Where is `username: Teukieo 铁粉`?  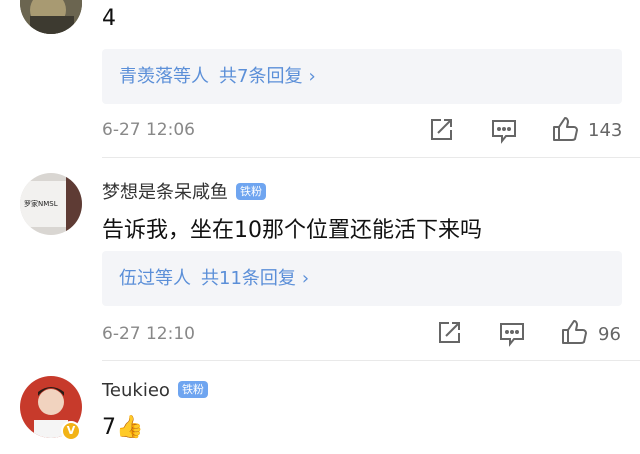
username: Teukieo 铁粉 is located at coordinates (155, 390).